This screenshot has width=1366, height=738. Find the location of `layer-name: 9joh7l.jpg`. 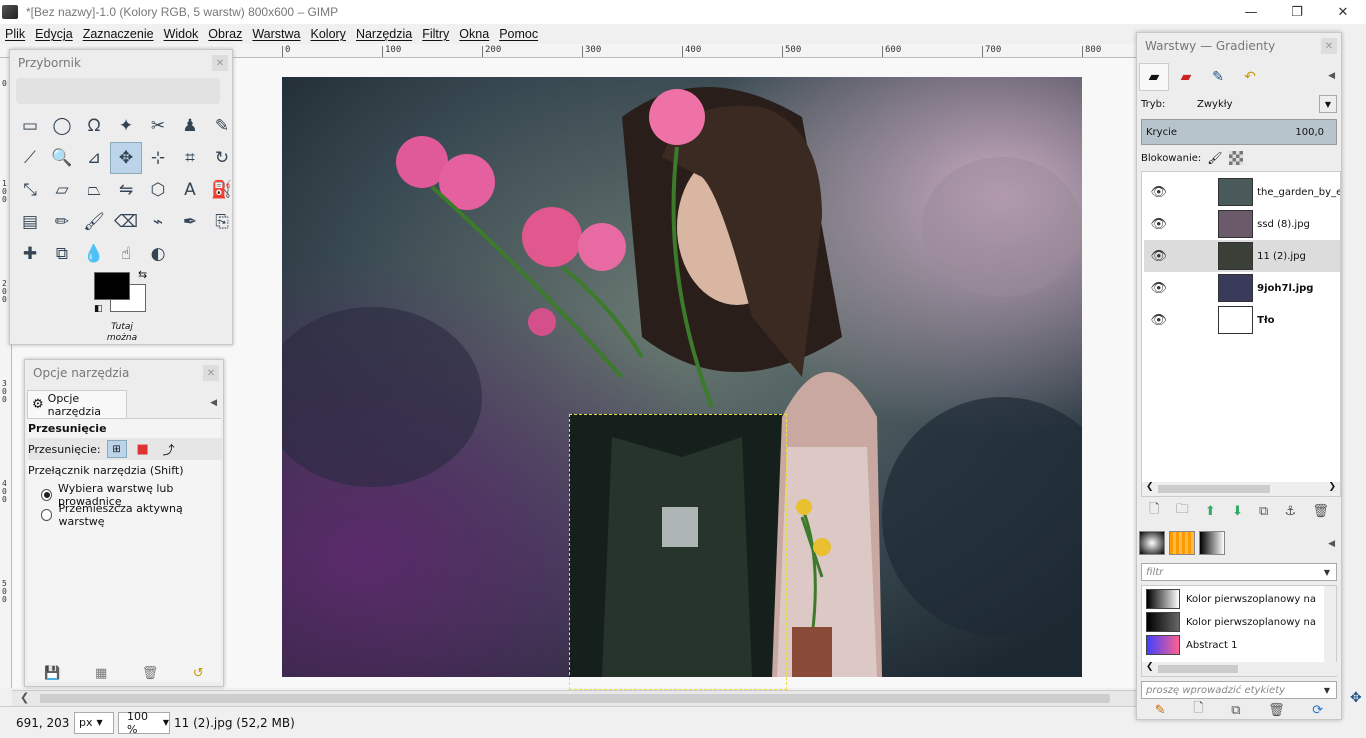

layer-name: 9joh7l.jpg is located at coordinates (1298, 288).